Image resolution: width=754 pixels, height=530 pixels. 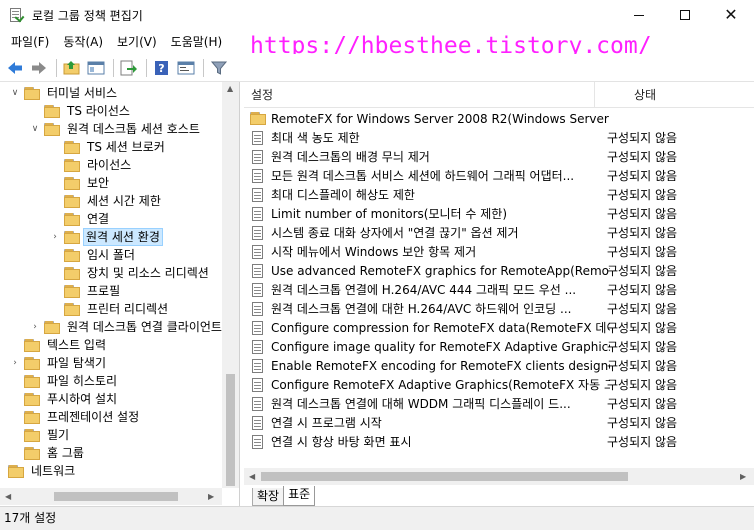 I want to click on tree-item-label: 텍스트 입력, so click(x=77, y=345).